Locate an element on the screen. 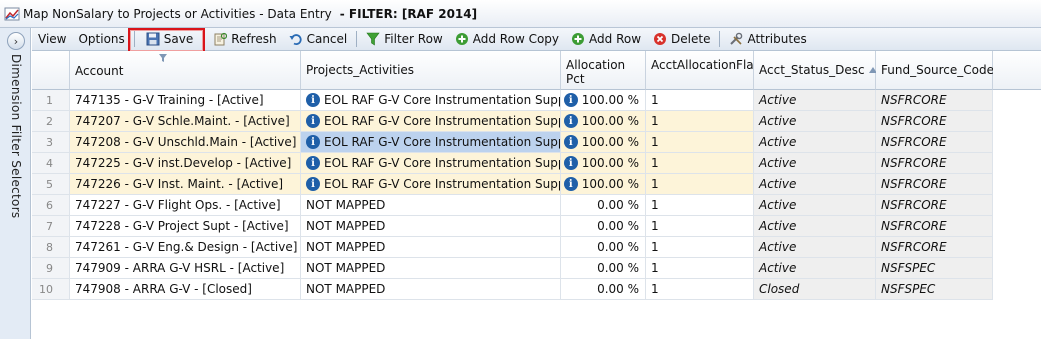 This screenshot has width=1041, height=339. account-cell: 747226 - G-V Inst. Maint. - [Active] is located at coordinates (185, 184).